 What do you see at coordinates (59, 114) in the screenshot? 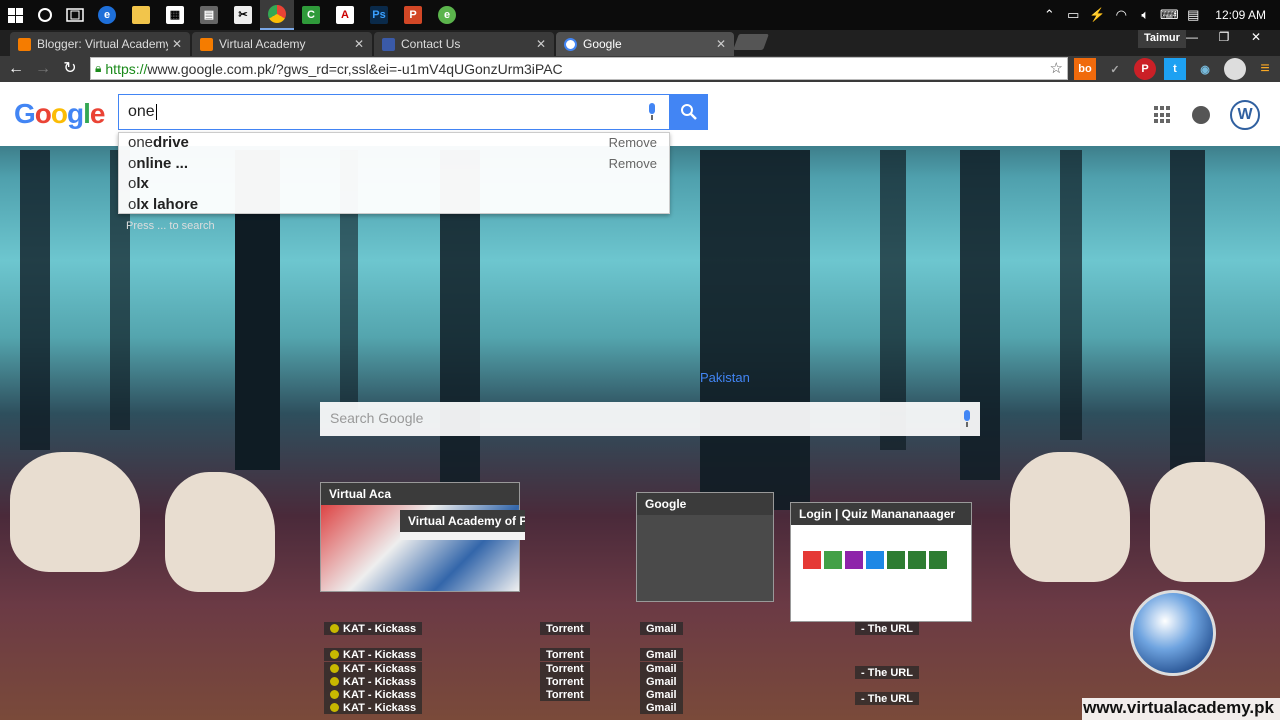
I see `google-logo: Google` at bounding box center [59, 114].